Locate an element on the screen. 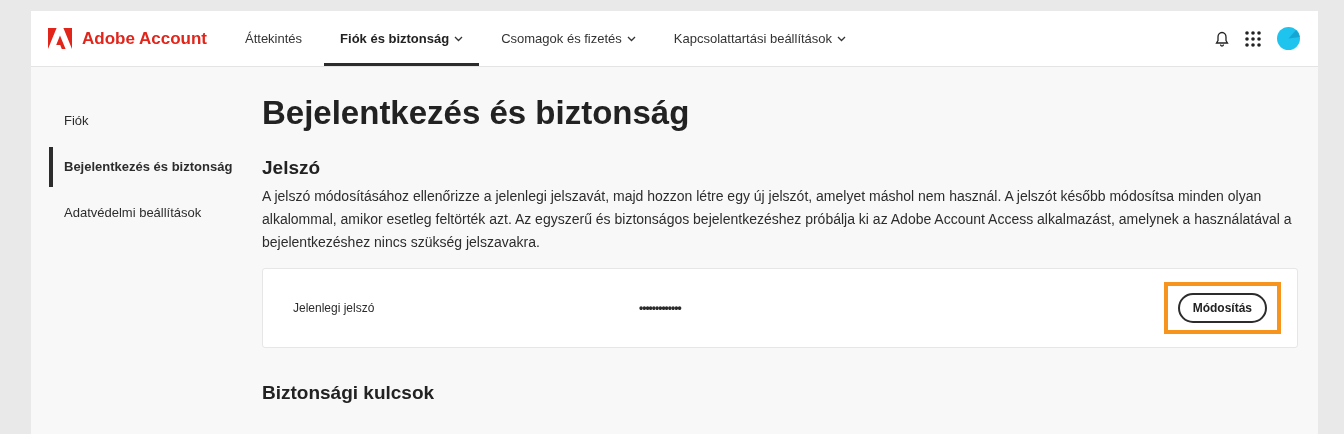 This screenshot has height=434, width=1344. nav-tab: Kapcsolattartási beállítások is located at coordinates (760, 38).